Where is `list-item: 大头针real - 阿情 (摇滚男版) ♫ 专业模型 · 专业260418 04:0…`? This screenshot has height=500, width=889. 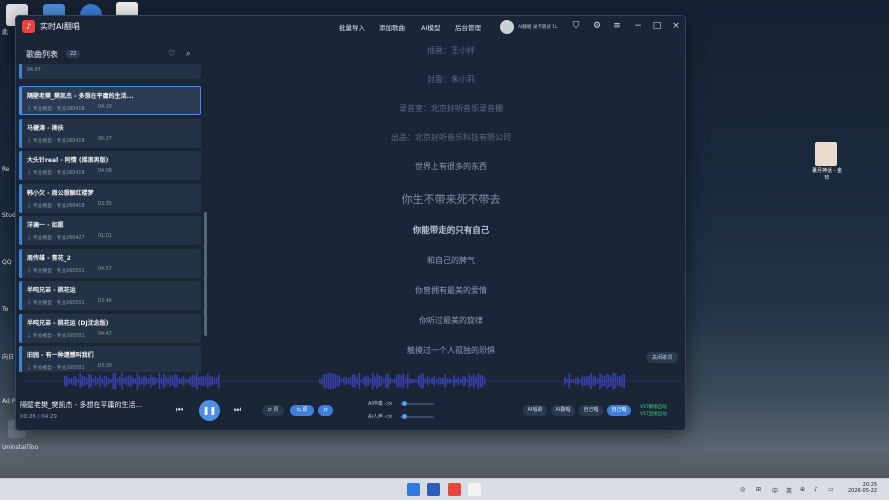
list-item: 大头针real - 阿情 (摇滚男版) ♫ 专业模型 · 专业260418 04:0… is located at coordinates (110, 165).